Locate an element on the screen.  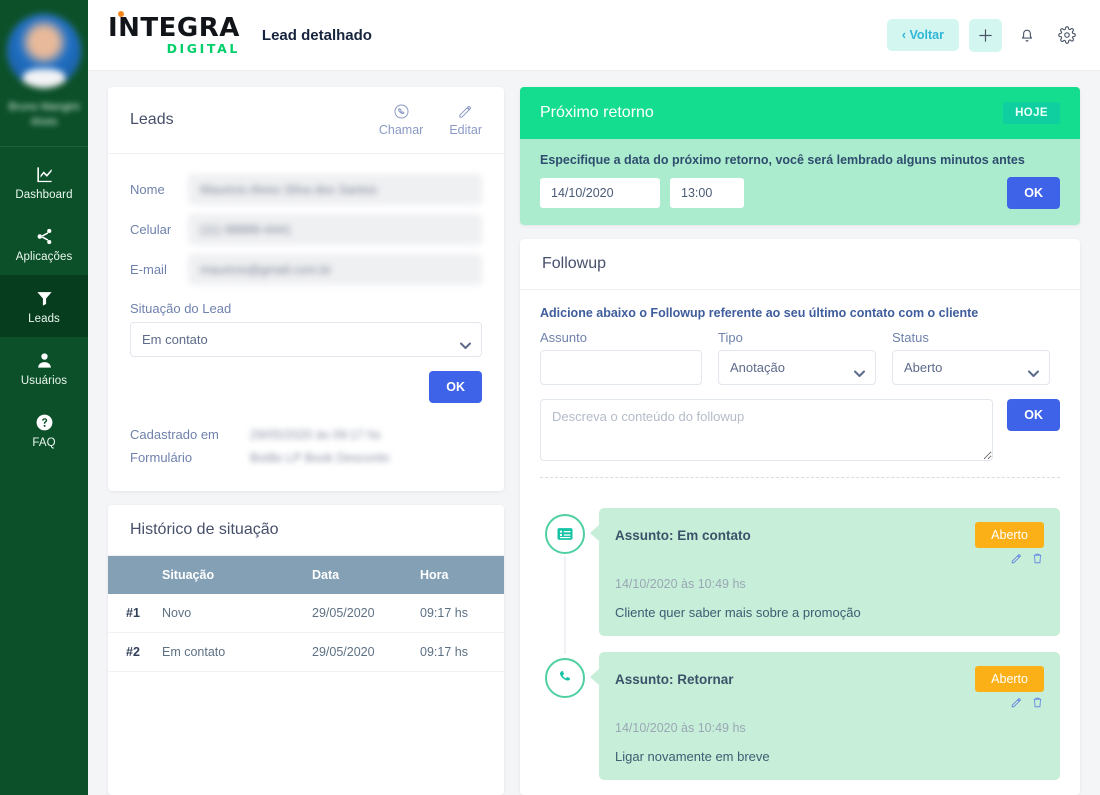
user-icon is located at coordinates (44, 360).